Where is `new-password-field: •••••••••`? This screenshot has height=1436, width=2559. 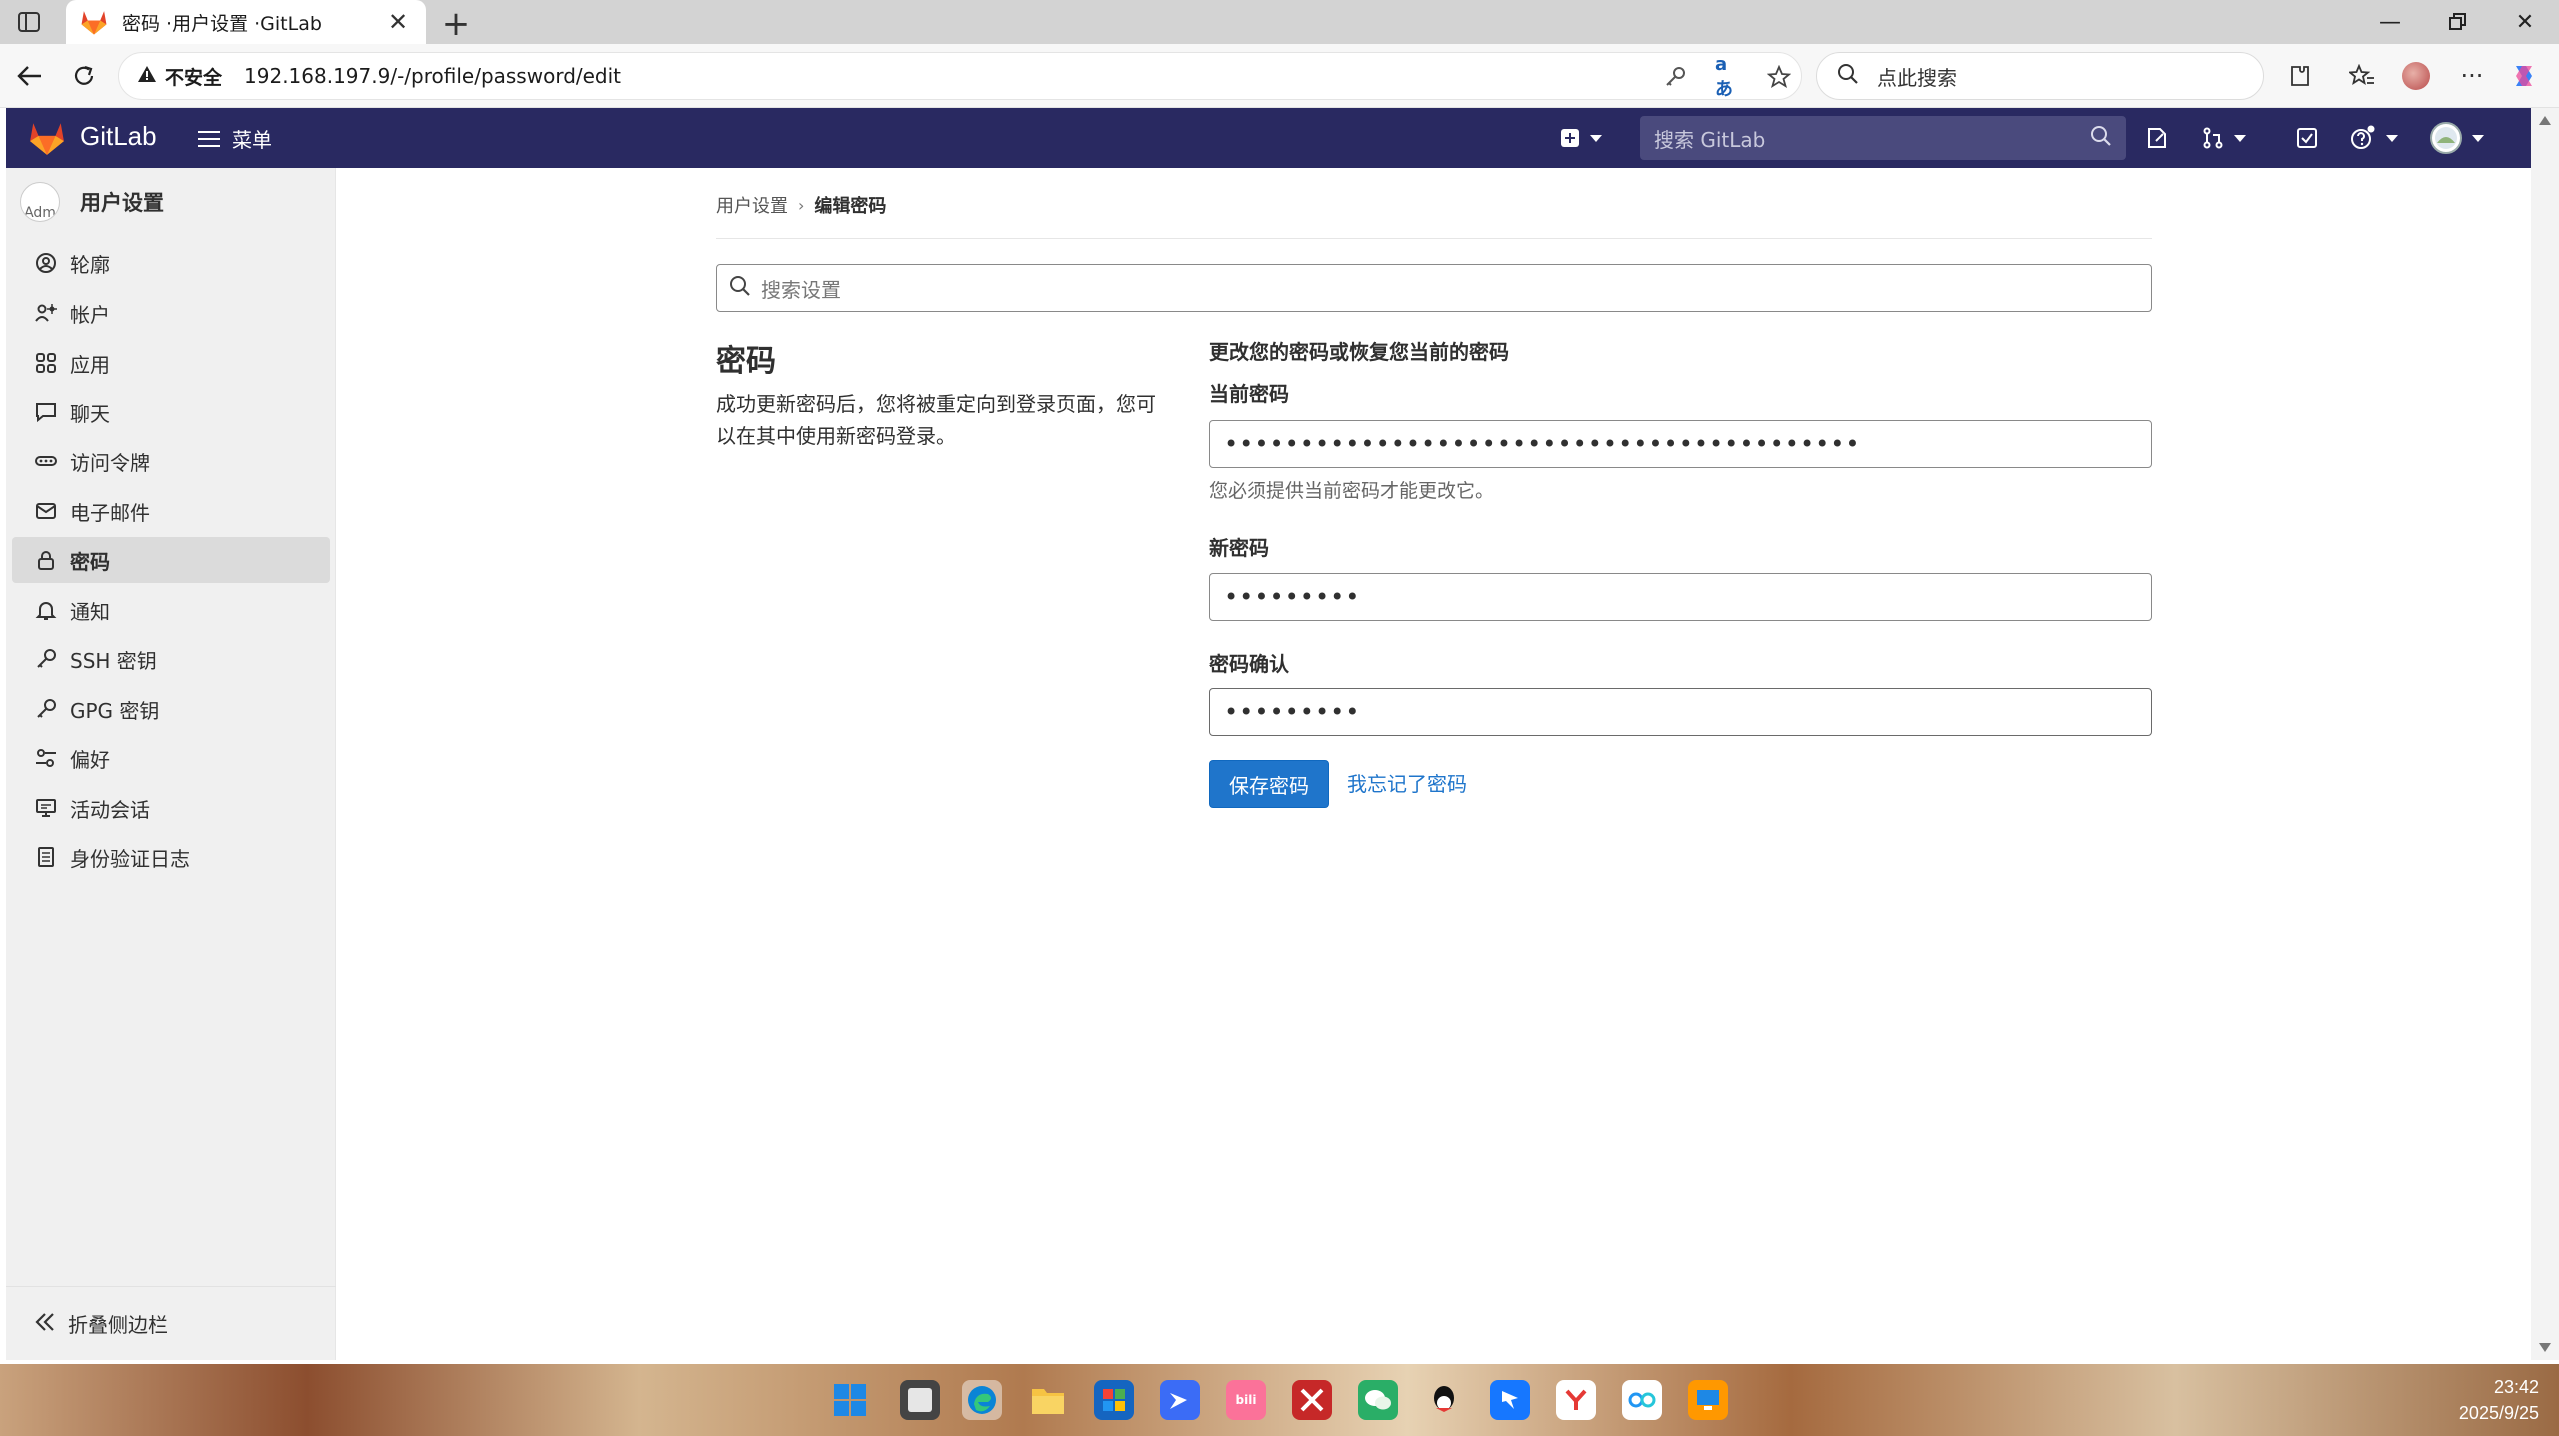
new-password-field: ••••••••• is located at coordinates (1680, 597).